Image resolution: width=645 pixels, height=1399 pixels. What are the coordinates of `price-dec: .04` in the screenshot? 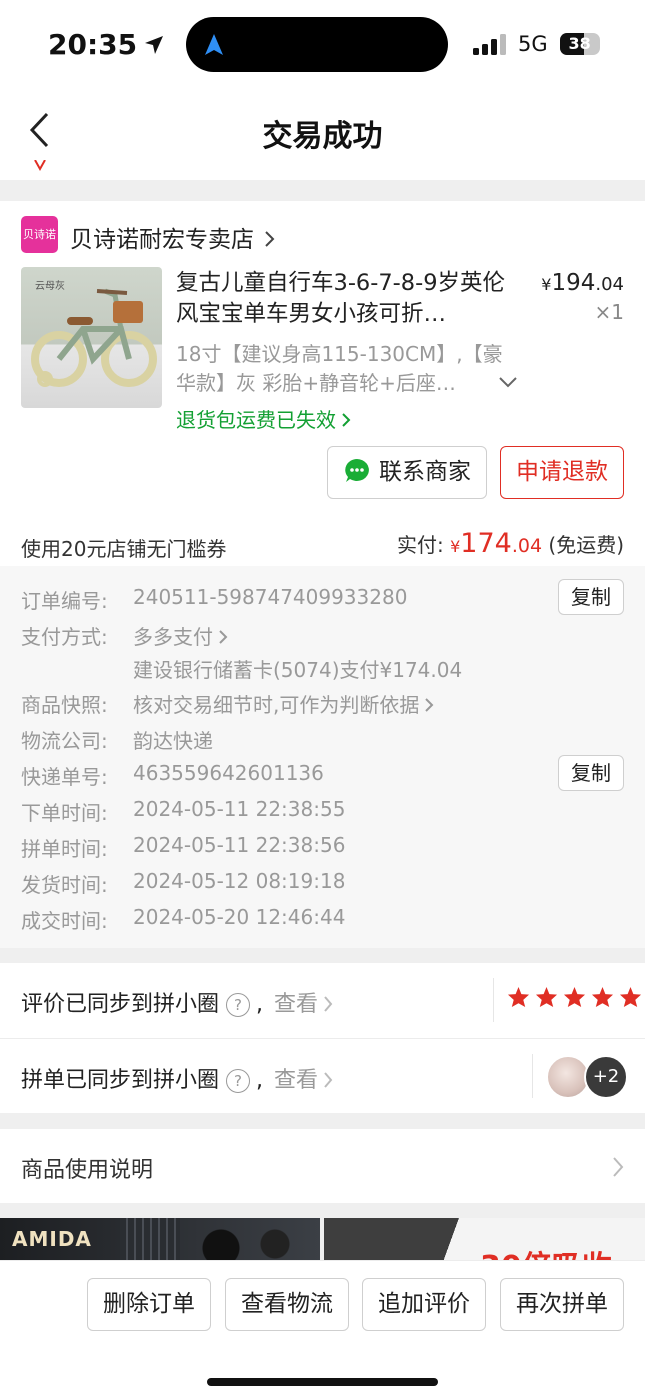 It's located at (609, 284).